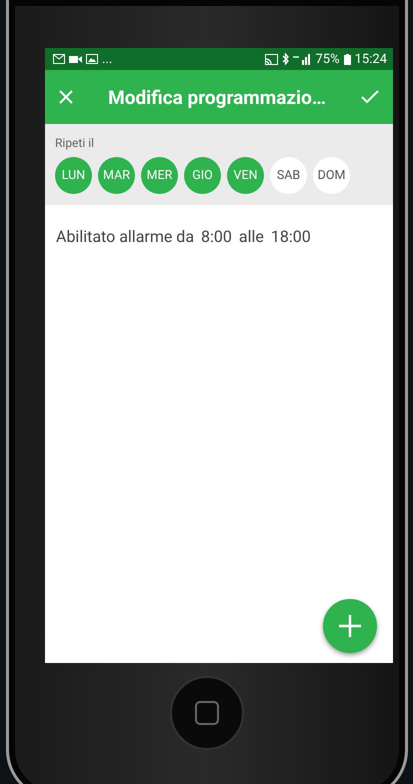  Describe the element at coordinates (73, 175) in the screenshot. I see `day-toggle: LUN` at that location.